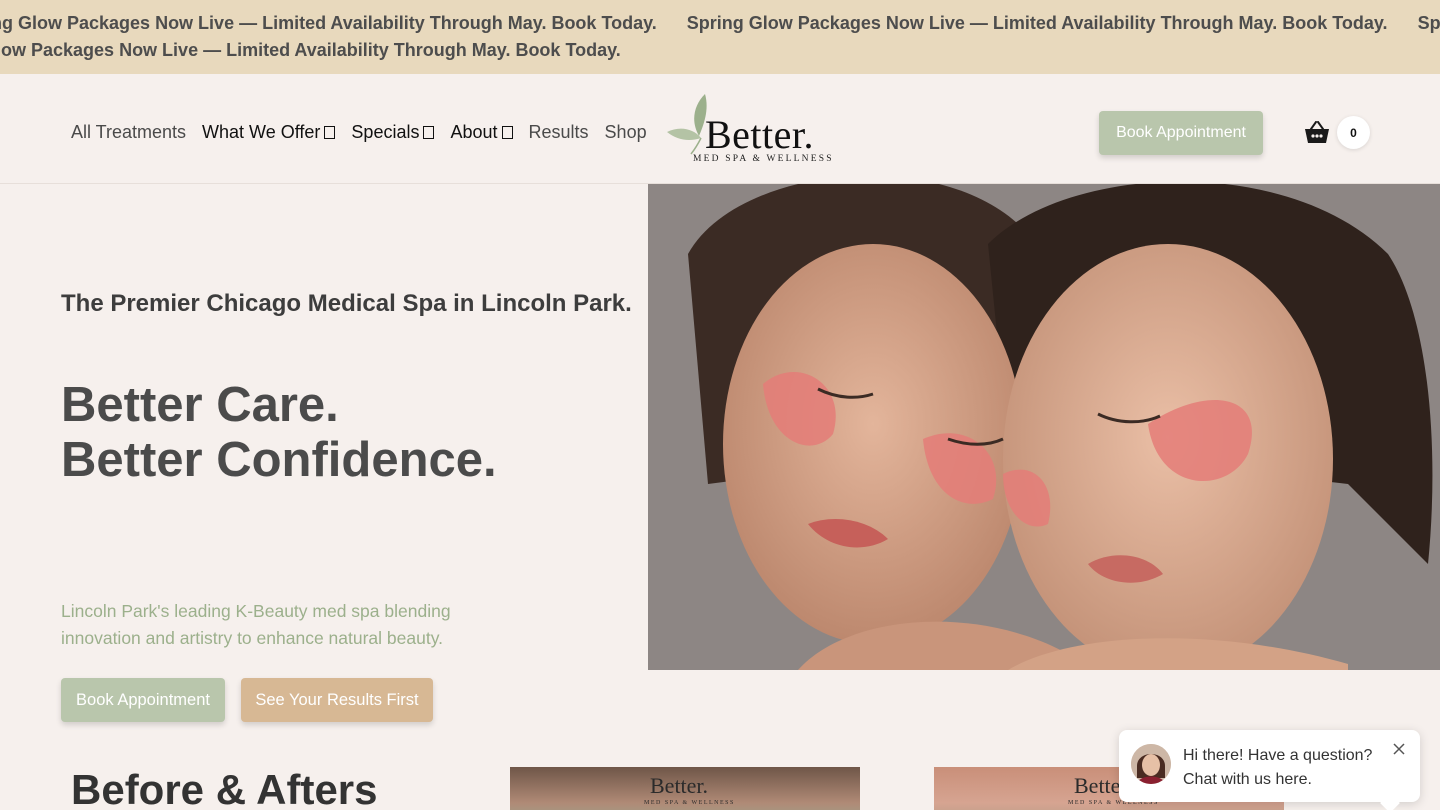 The width and height of the screenshot is (1440, 810). I want to click on thumbnail-logo: Better., so click(679, 785).